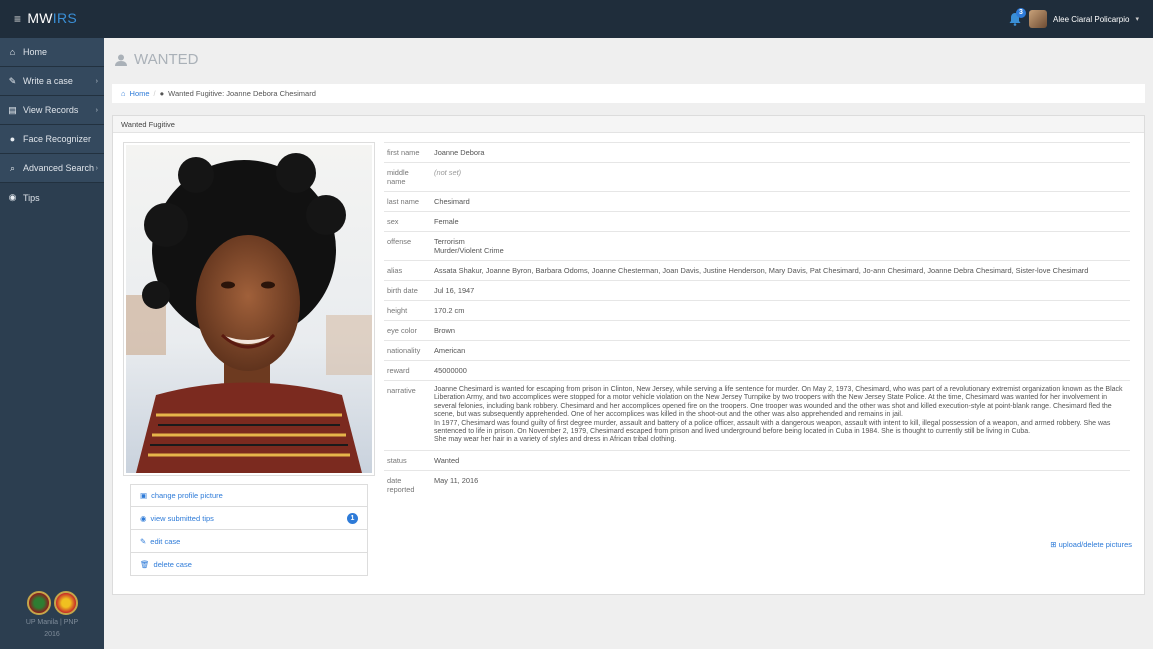 This screenshot has height=649, width=1153. Describe the element at coordinates (12, 109) in the screenshot. I see `records-icon: ▤` at that location.